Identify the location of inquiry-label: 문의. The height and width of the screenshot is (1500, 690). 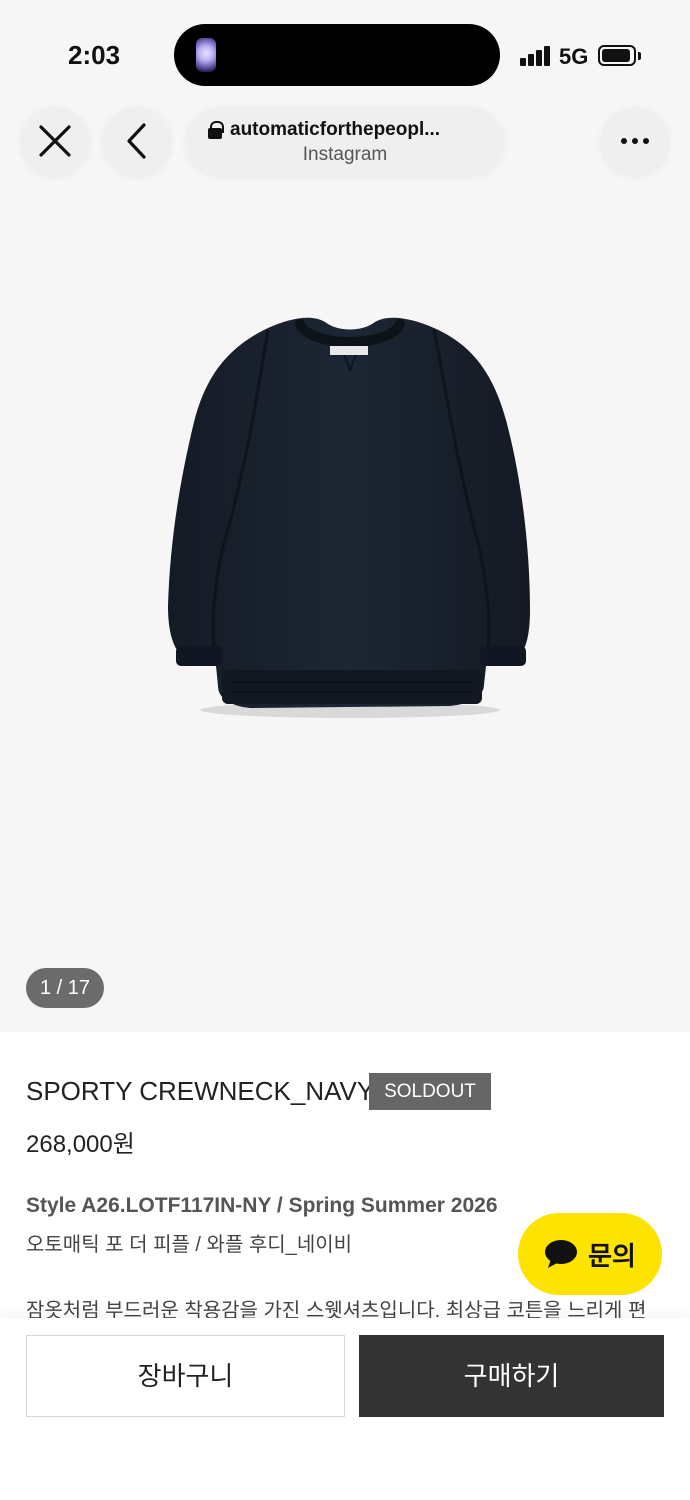
(612, 1255).